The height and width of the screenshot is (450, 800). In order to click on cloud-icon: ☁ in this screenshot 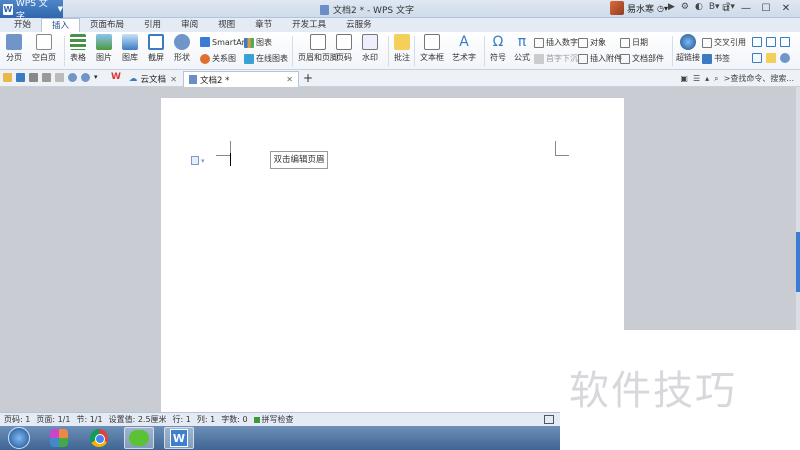, I will do `click(133, 79)`.